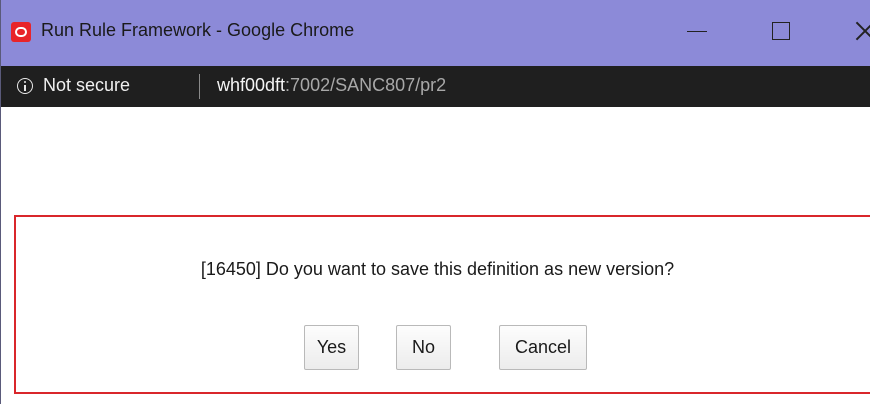  What do you see at coordinates (543, 347) in the screenshot?
I see `cancel-button: Cancel` at bounding box center [543, 347].